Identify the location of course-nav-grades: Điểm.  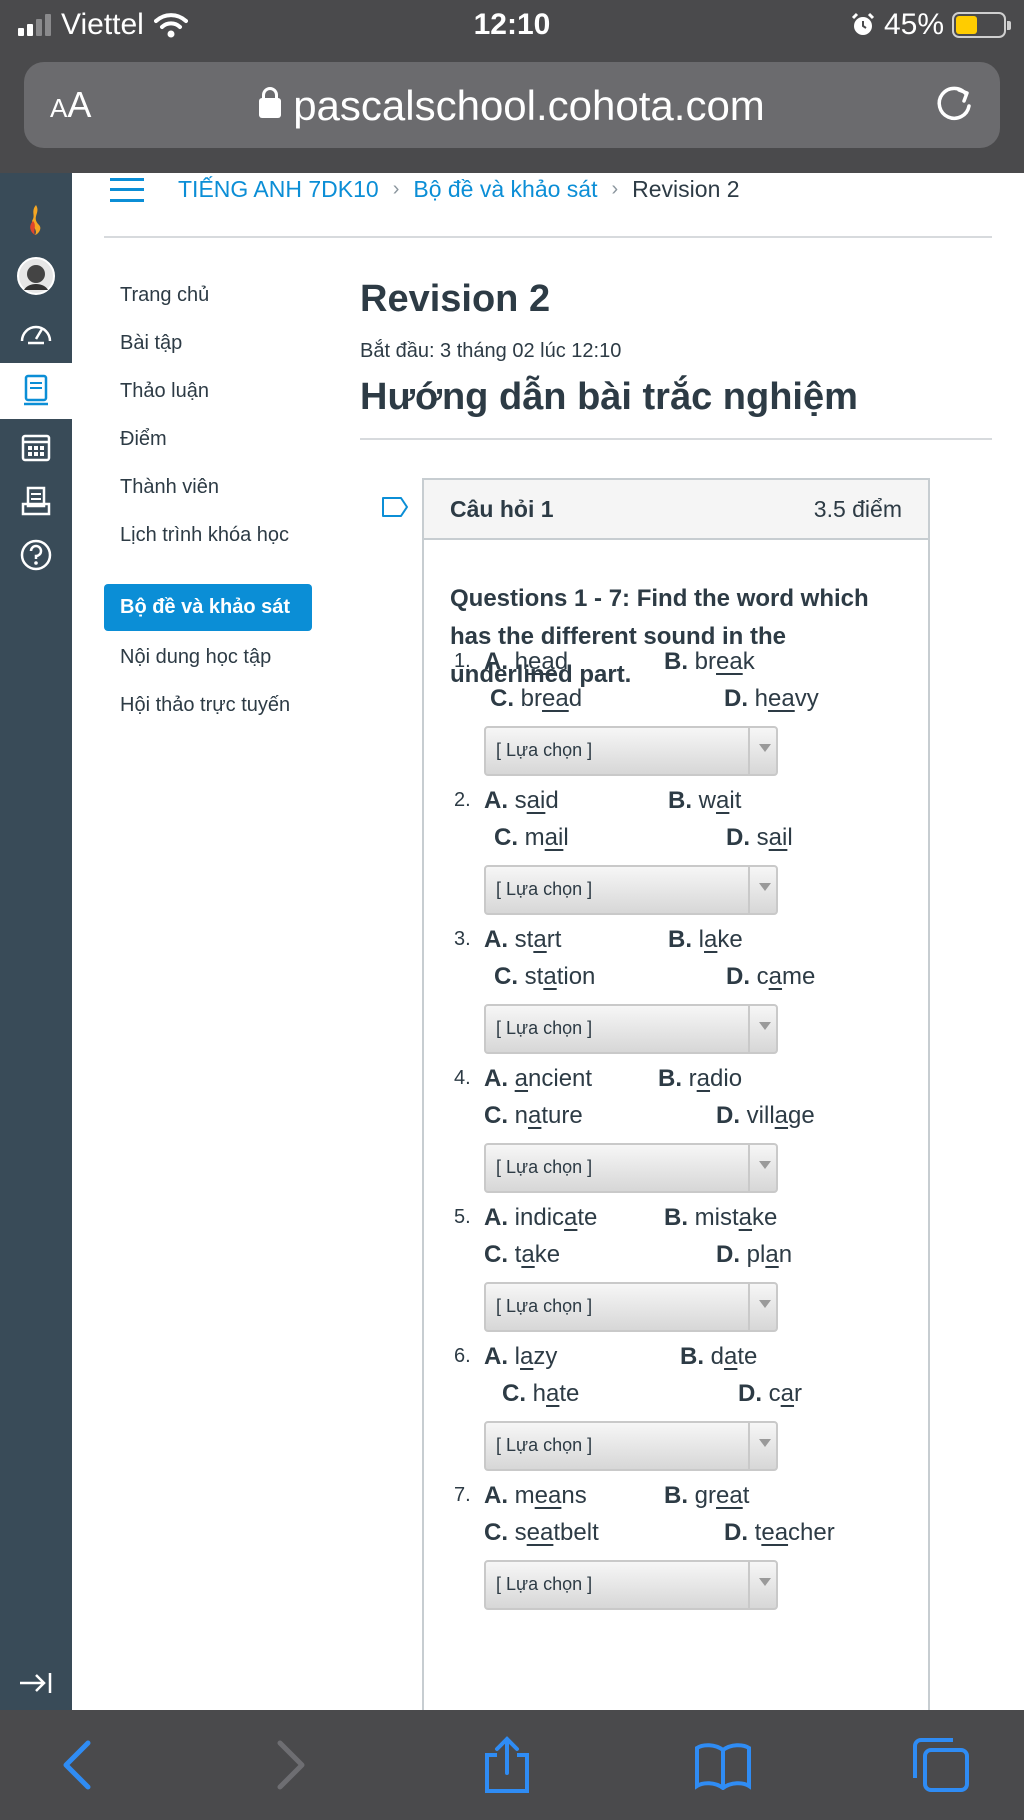
(215, 439).